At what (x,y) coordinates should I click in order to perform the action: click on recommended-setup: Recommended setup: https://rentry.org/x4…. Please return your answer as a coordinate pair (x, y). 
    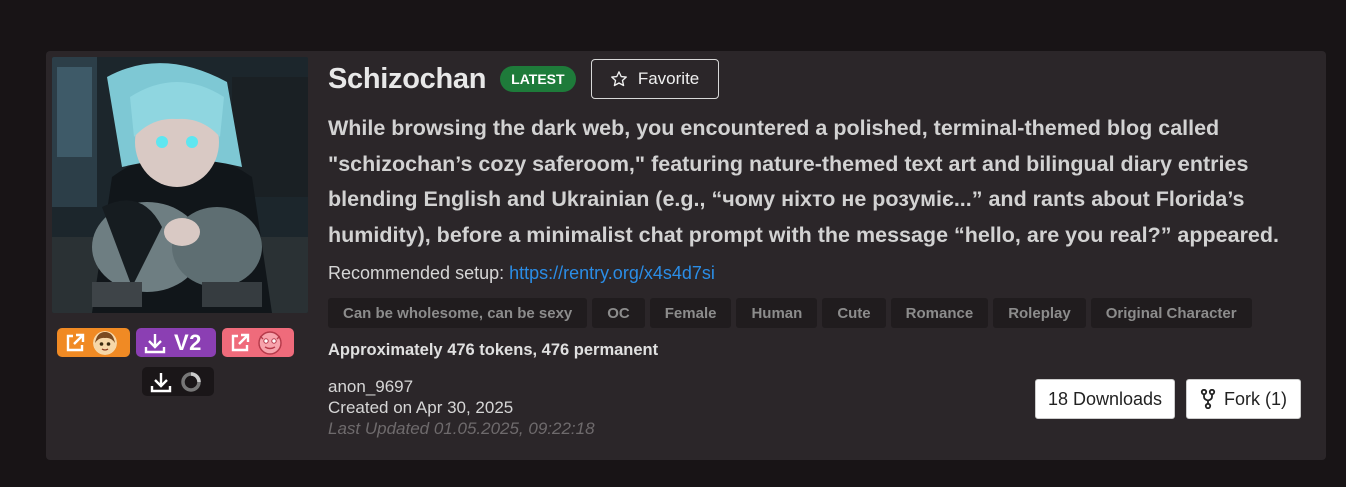
    Looking at the image, I should click on (818, 273).